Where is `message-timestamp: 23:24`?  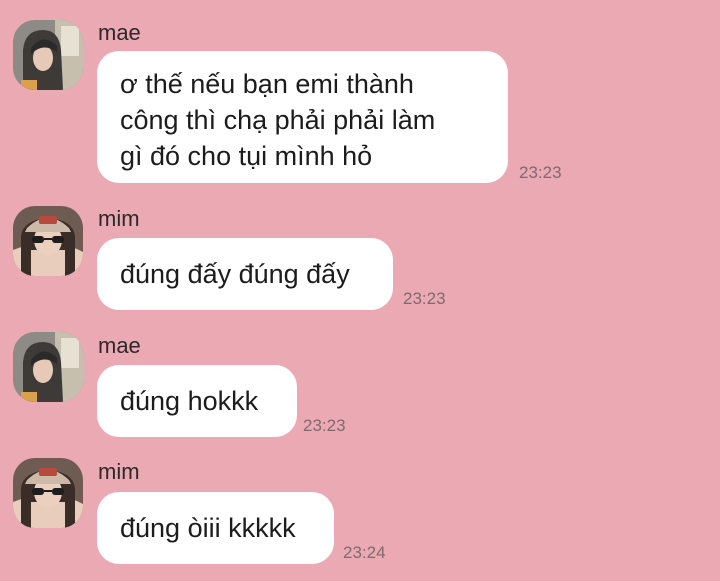
message-timestamp: 23:24 is located at coordinates (364, 552).